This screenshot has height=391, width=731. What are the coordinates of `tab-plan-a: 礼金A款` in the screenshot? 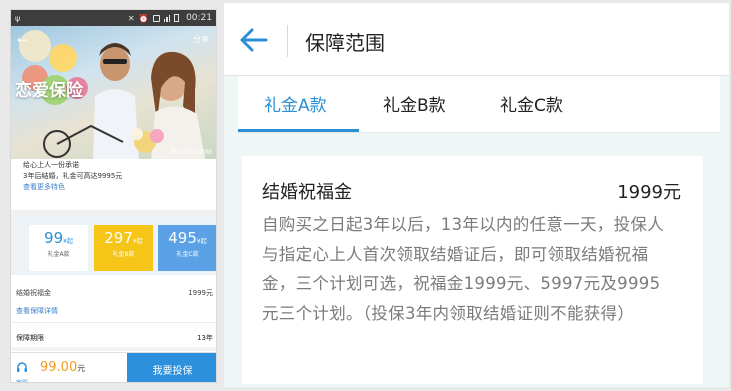 It's located at (295, 103).